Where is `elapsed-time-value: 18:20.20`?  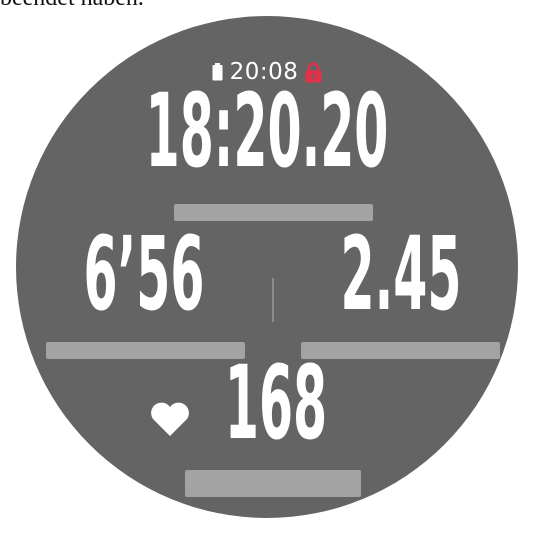
elapsed-time-value: 18:20.20 is located at coordinates (267, 131).